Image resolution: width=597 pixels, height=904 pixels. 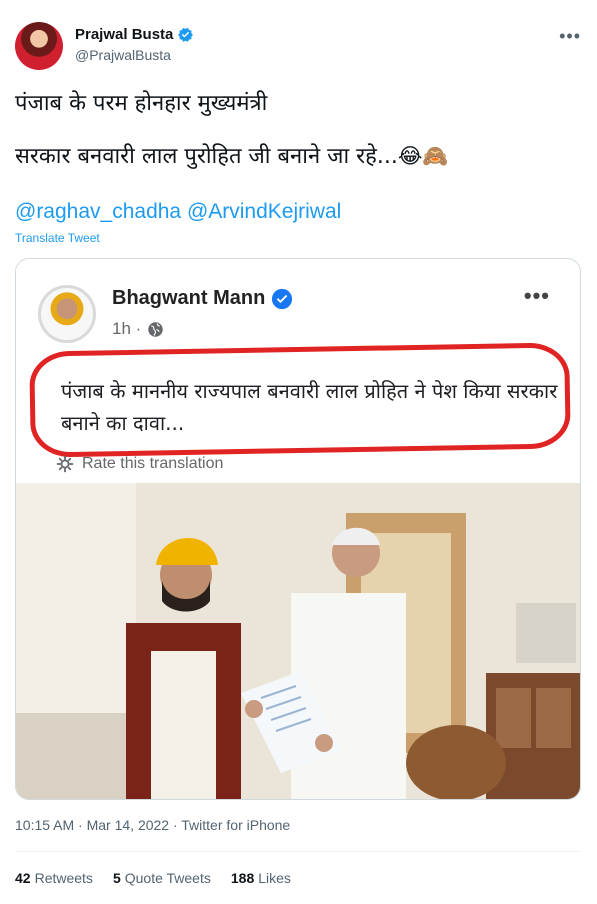 What do you see at coordinates (153, 463) in the screenshot?
I see `rate-translation-label: Rate this translation` at bounding box center [153, 463].